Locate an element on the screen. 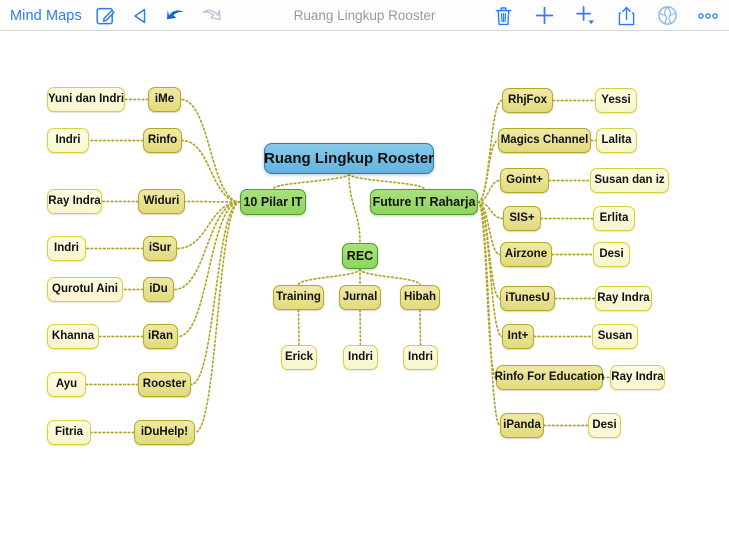 The width and height of the screenshot is (729, 547). leaf-node-iran-khanna: Khanna is located at coordinates (73, 336).